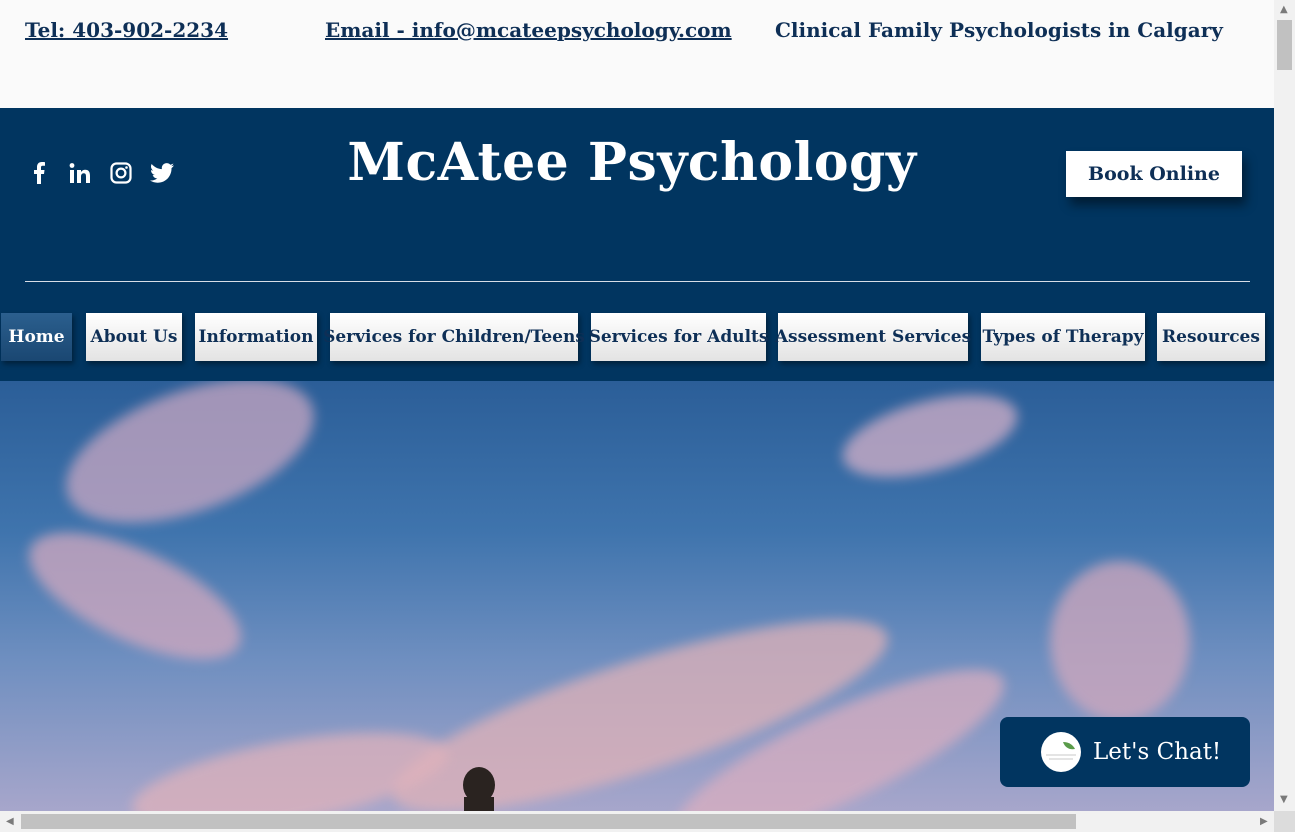 This screenshot has height=832, width=1295. I want to click on tagline: Clinical Family Psychologists in Calgary, so click(999, 30).